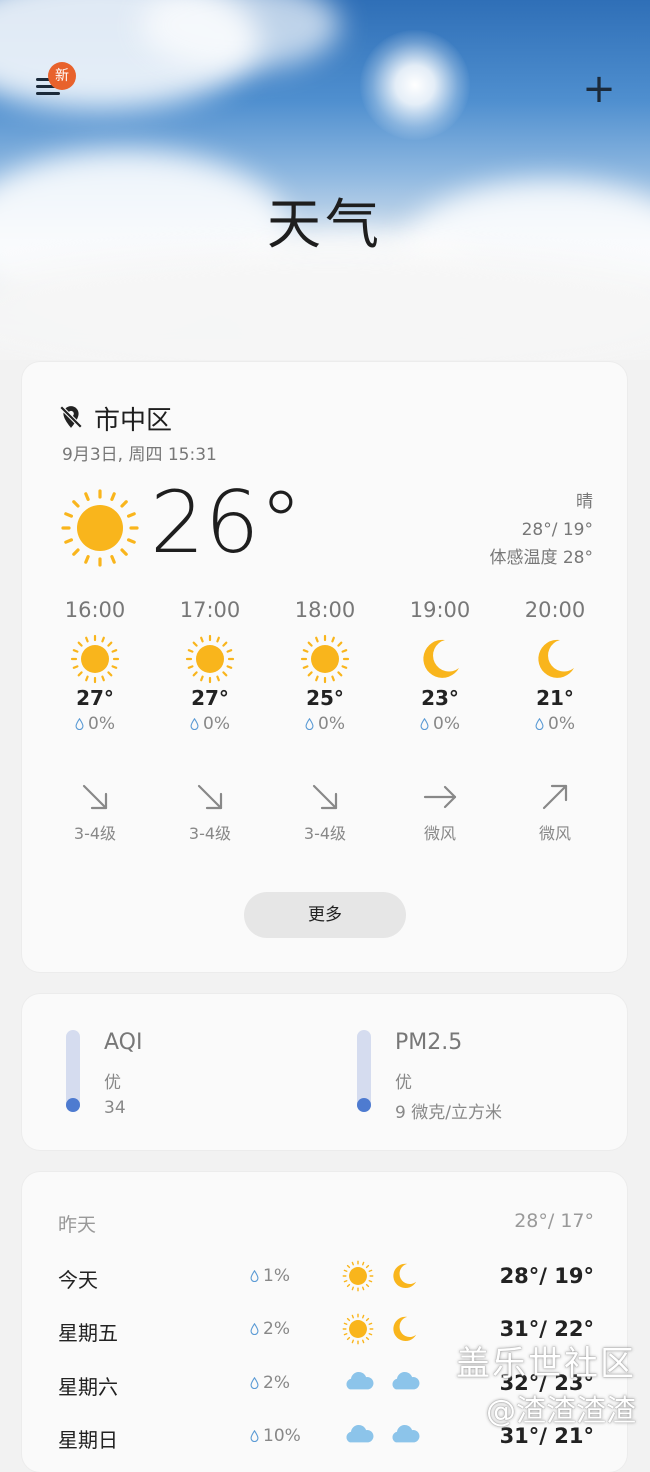  What do you see at coordinates (88, 1440) in the screenshot?
I see `day-name: 星期日` at bounding box center [88, 1440].